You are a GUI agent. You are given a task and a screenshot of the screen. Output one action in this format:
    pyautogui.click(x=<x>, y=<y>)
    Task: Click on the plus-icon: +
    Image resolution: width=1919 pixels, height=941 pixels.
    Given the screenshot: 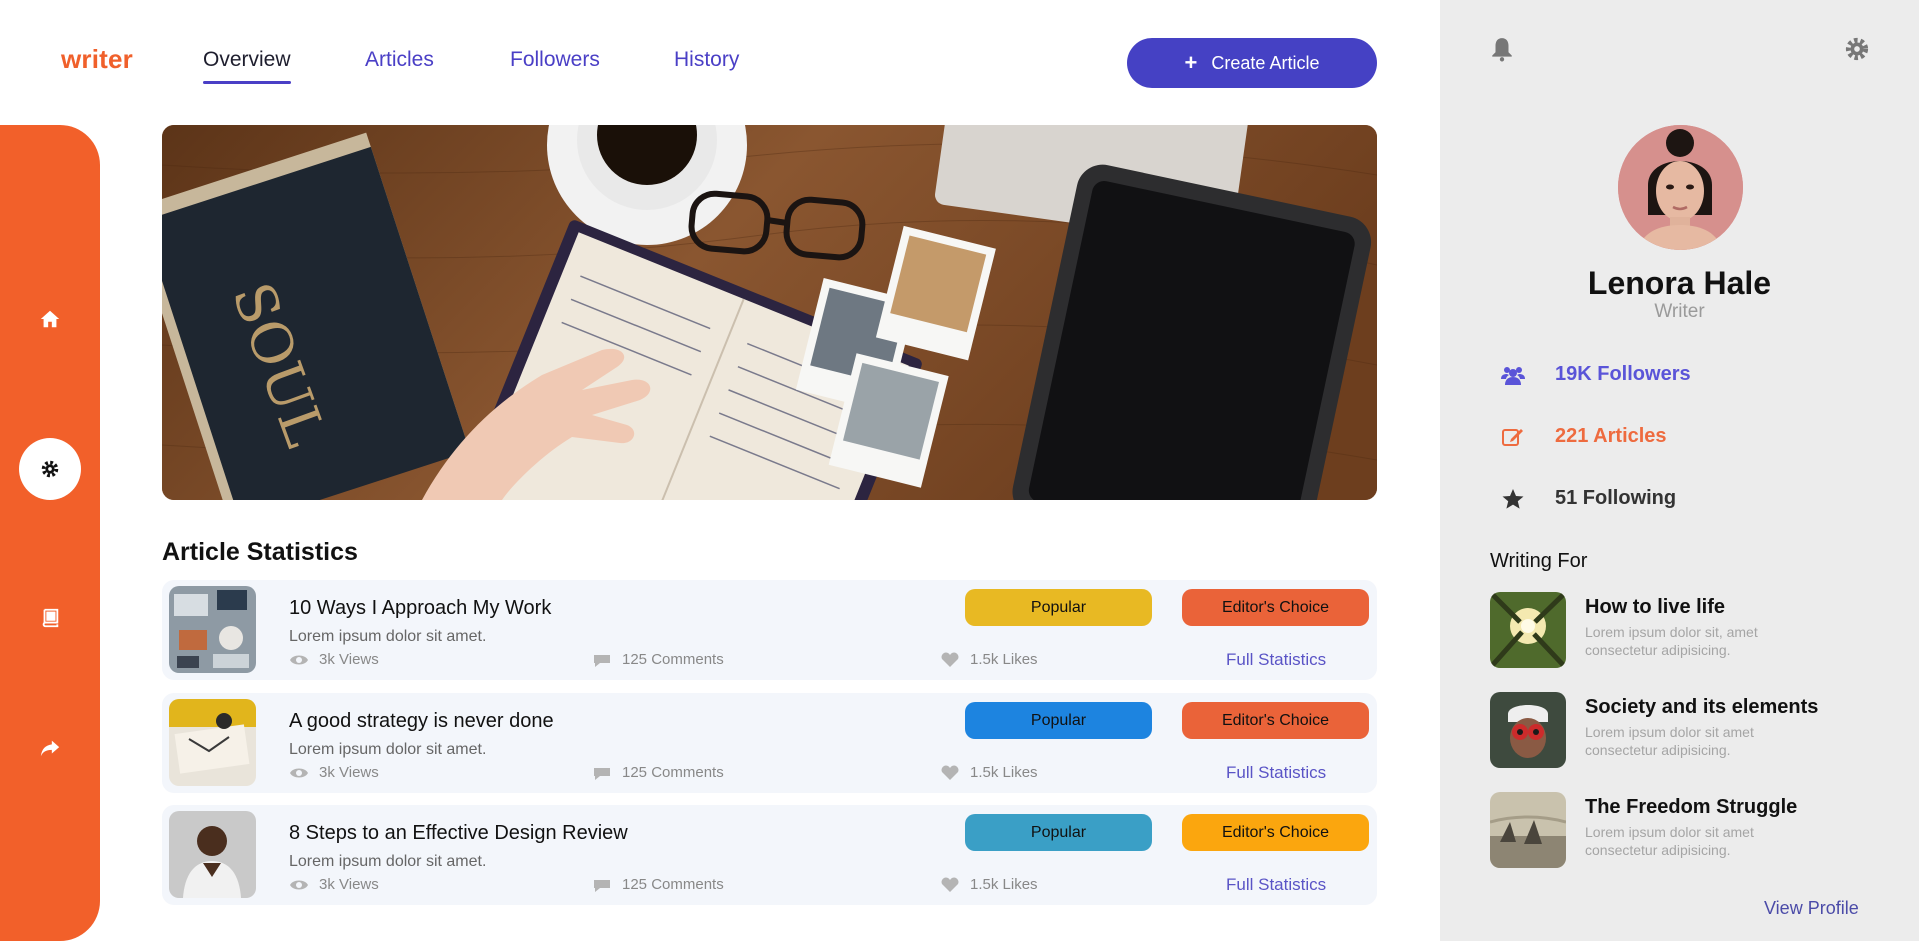 What is the action you would take?
    pyautogui.click(x=1191, y=62)
    